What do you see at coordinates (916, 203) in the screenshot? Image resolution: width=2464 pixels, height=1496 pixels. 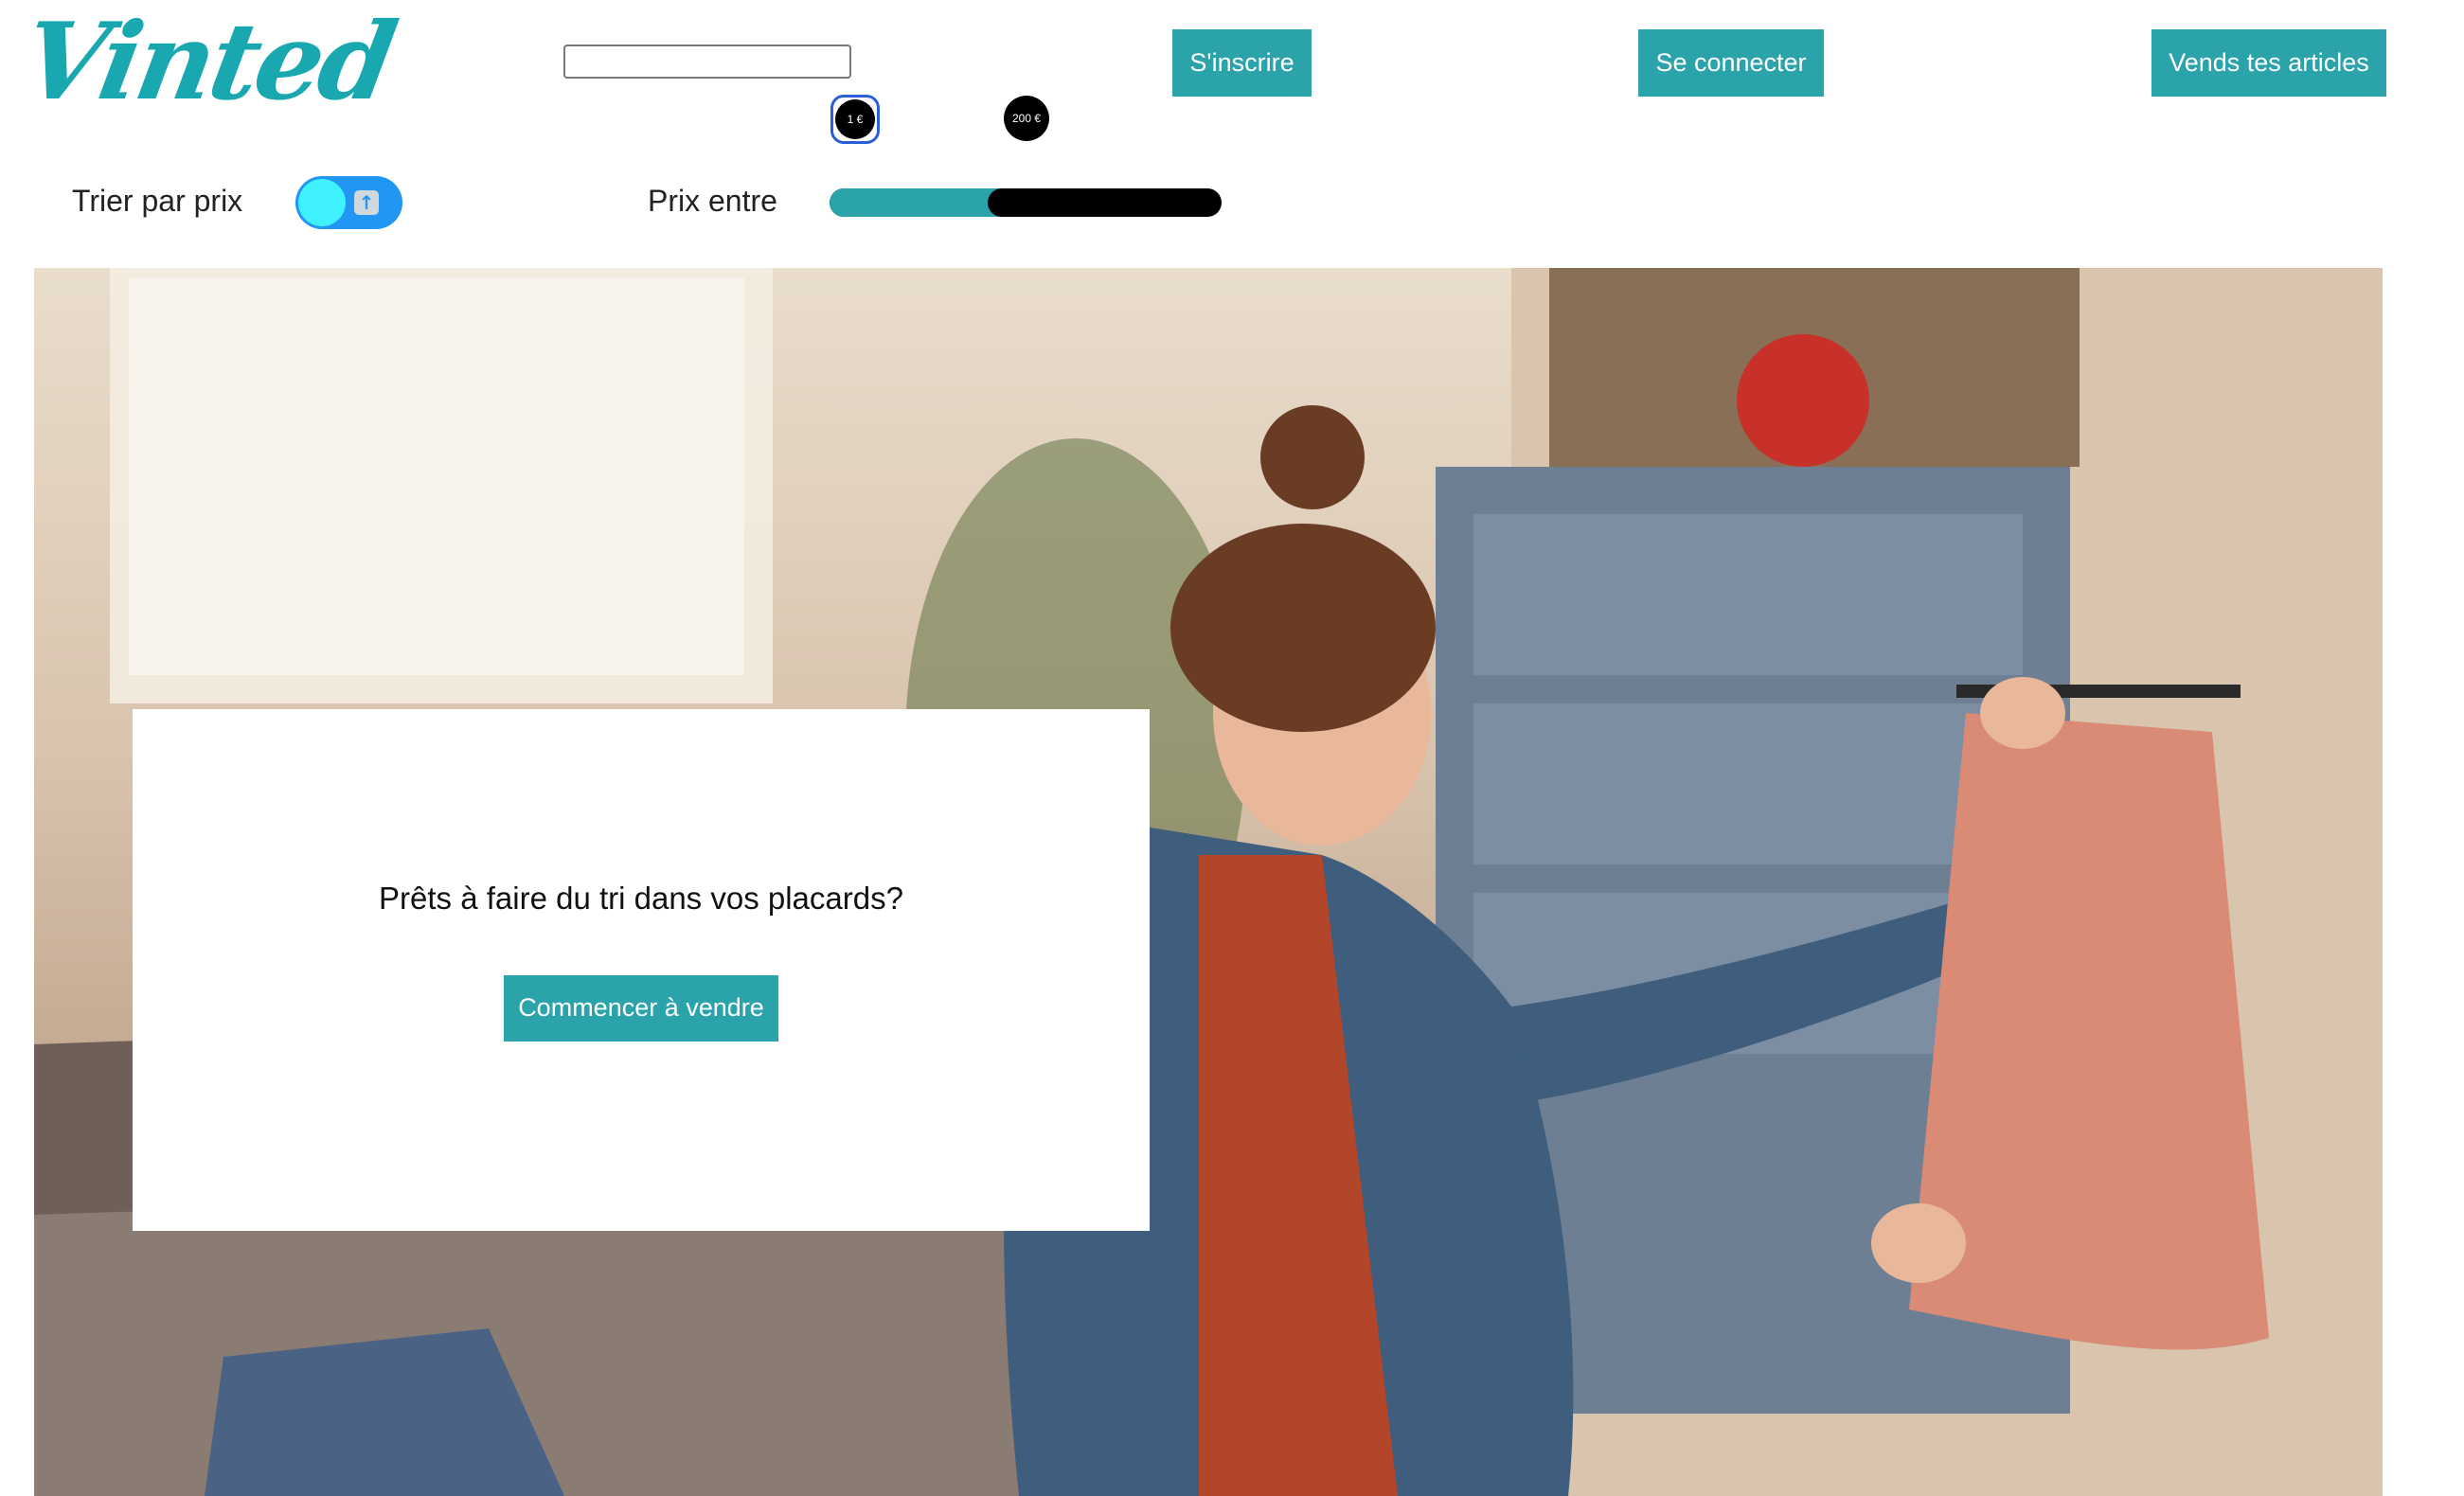 I see `price-range-fill` at bounding box center [916, 203].